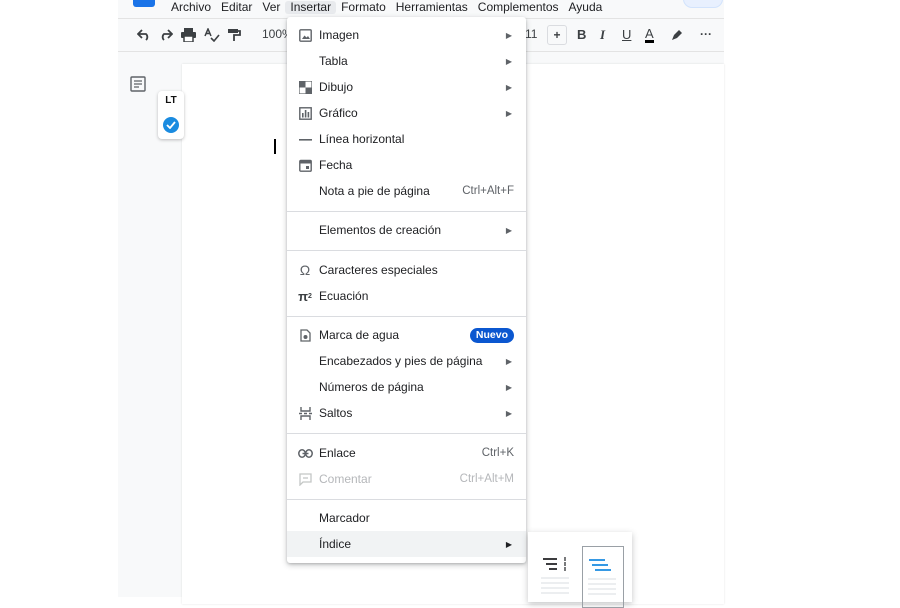  What do you see at coordinates (305, 35) in the screenshot?
I see `image-icon` at bounding box center [305, 35].